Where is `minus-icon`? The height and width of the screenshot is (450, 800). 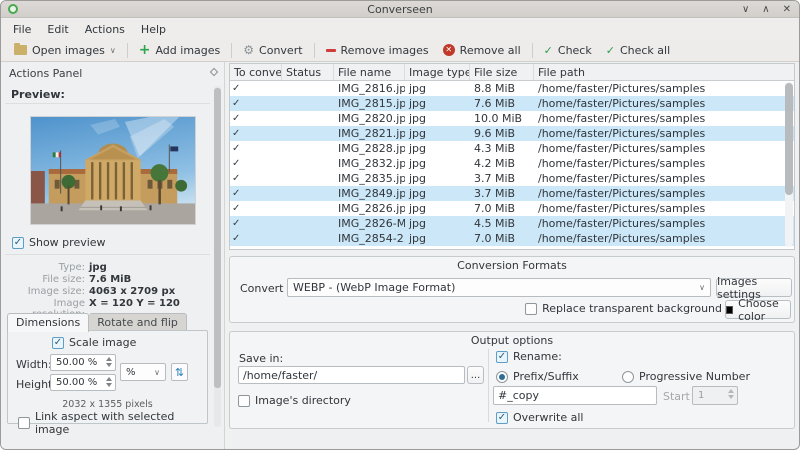
minus-icon is located at coordinates (330, 50).